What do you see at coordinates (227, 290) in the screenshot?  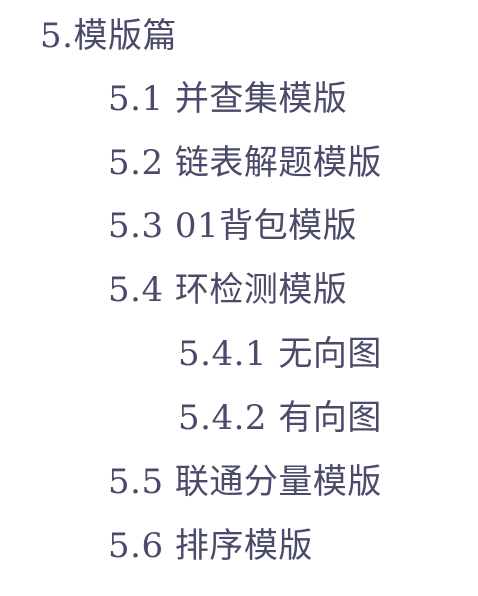 I see `toc-item-cycle-detection-template: 5.4 环检测模版` at bounding box center [227, 290].